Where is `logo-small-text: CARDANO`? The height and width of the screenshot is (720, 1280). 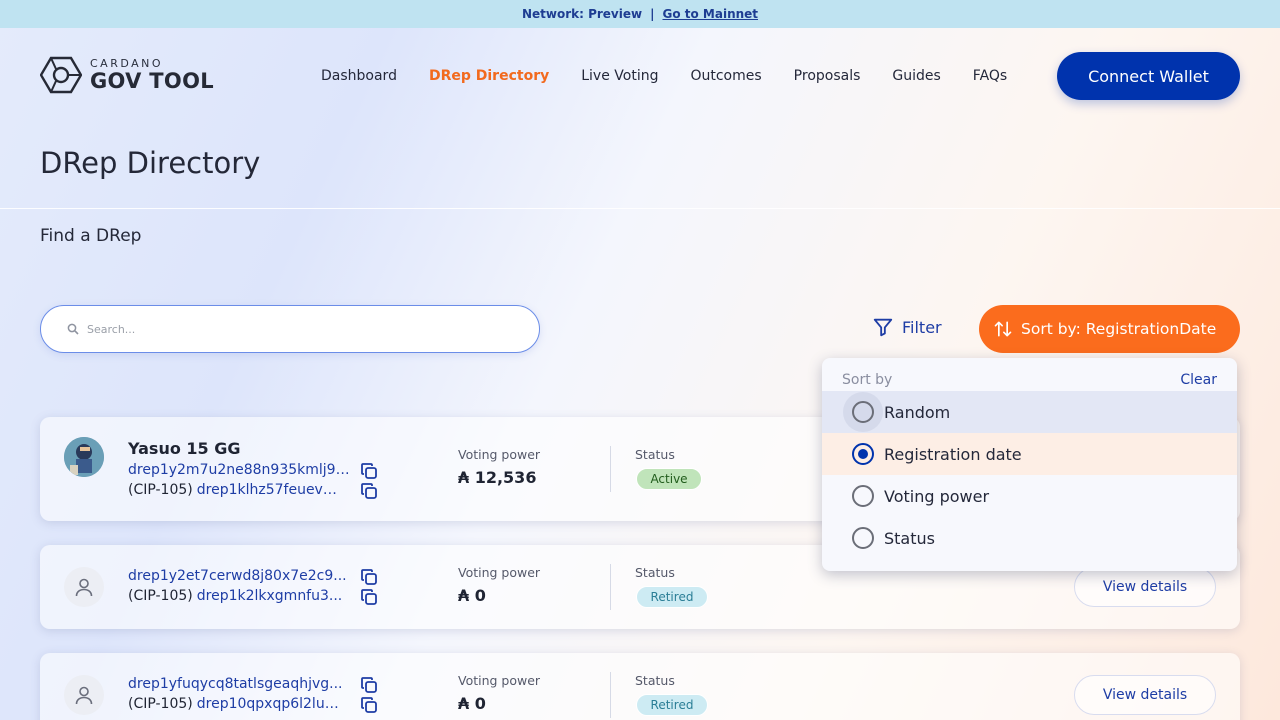
logo-small-text: CARDANO is located at coordinates (127, 63).